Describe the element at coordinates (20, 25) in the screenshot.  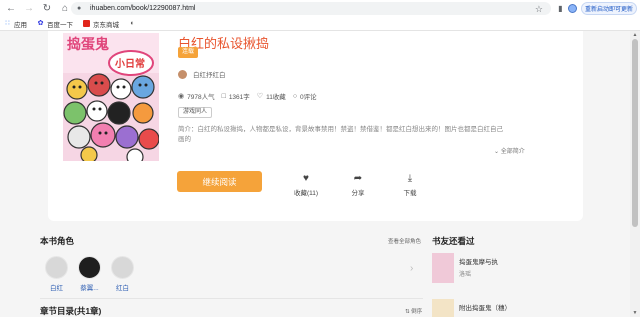
I see `bookmark-label: 应用` at that location.